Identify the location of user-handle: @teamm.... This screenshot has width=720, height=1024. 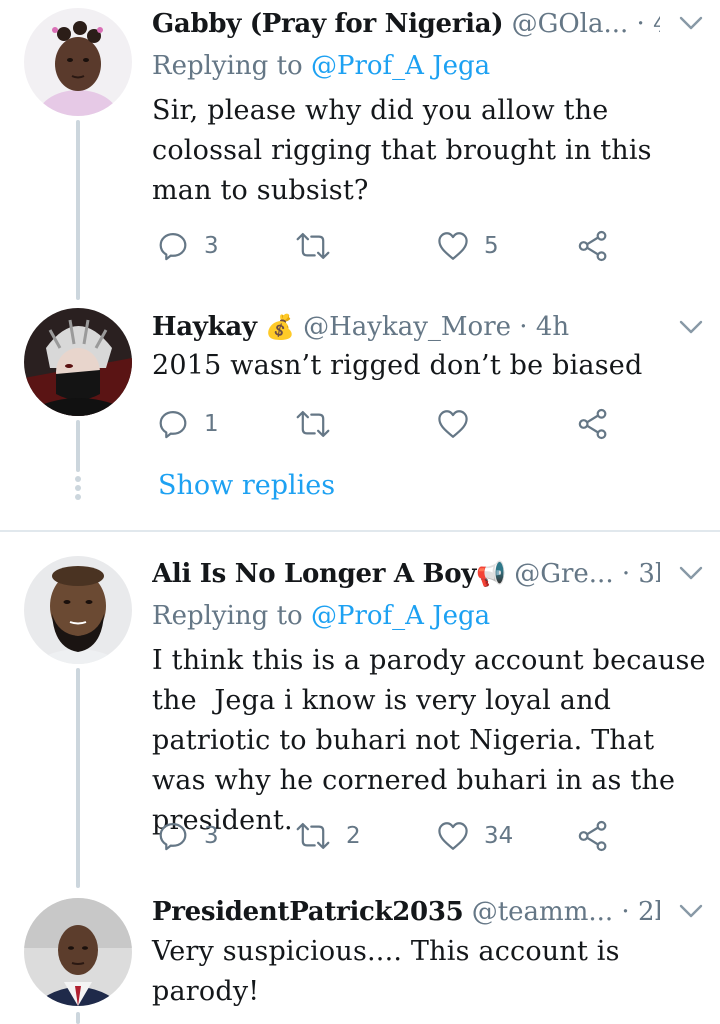
(542, 912).